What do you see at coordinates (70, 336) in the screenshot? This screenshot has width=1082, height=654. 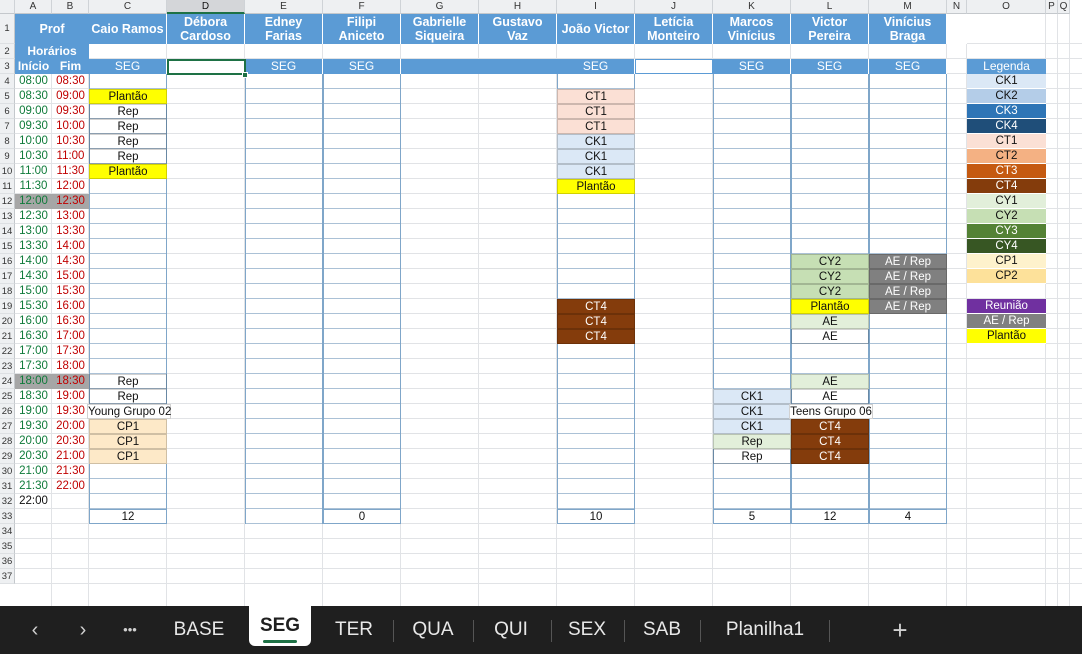 I see `end-time: 17:00` at bounding box center [70, 336].